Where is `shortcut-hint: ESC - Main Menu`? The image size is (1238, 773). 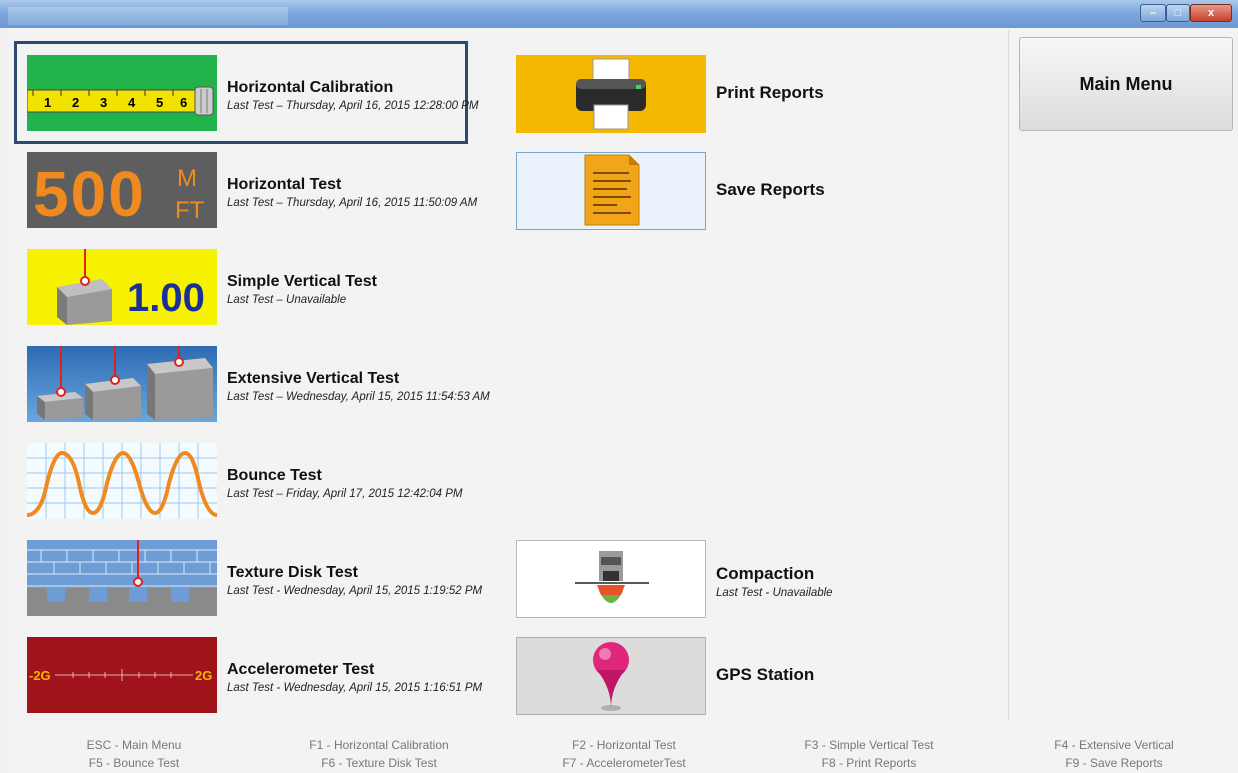
shortcut-hint: ESC - Main Menu is located at coordinates (134, 745).